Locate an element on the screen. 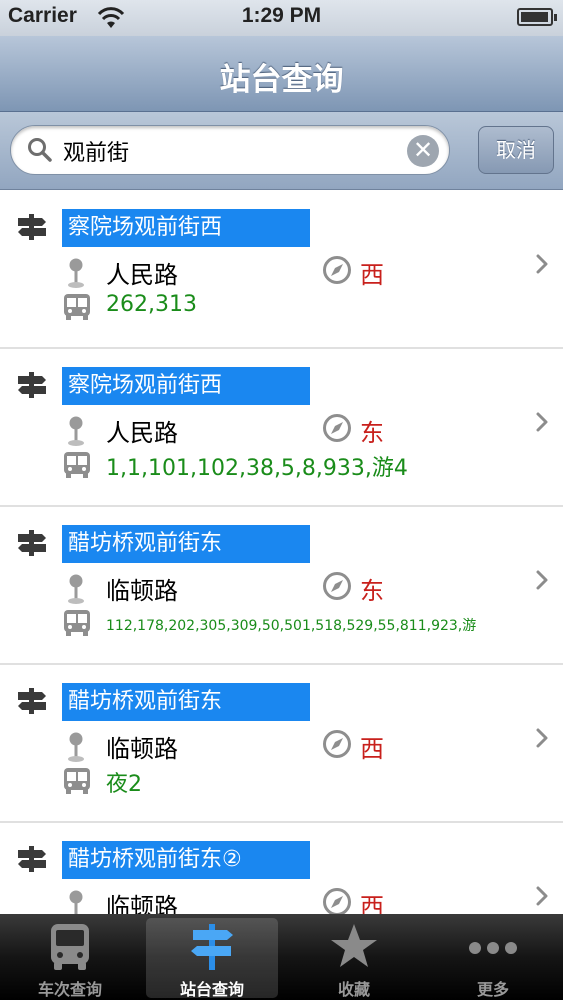 This screenshot has height=1000, width=563. stop-result-row: 醋坊桥观前街东② 临顿路 西 is located at coordinates (281, 868).